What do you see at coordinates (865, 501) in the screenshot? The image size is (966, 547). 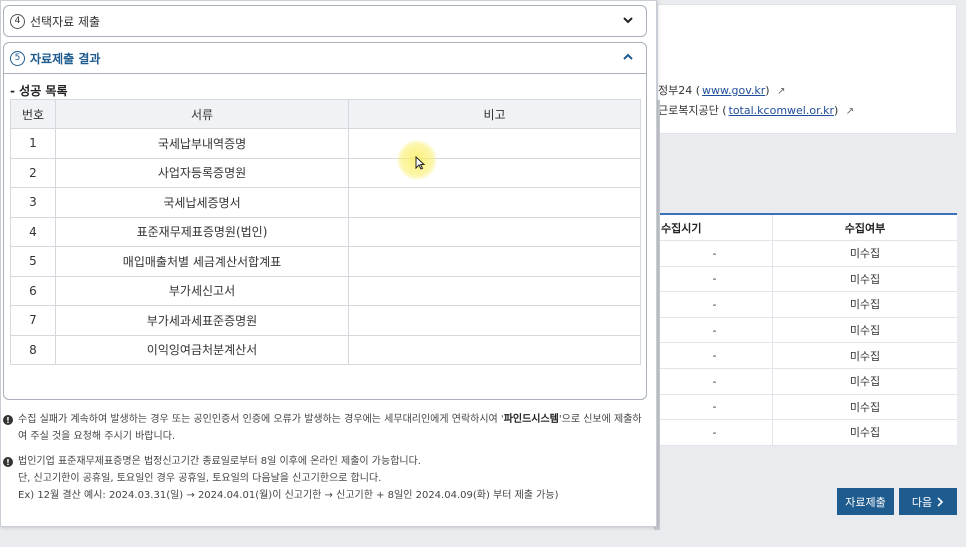 I see `submit-data-button: 자료제출` at bounding box center [865, 501].